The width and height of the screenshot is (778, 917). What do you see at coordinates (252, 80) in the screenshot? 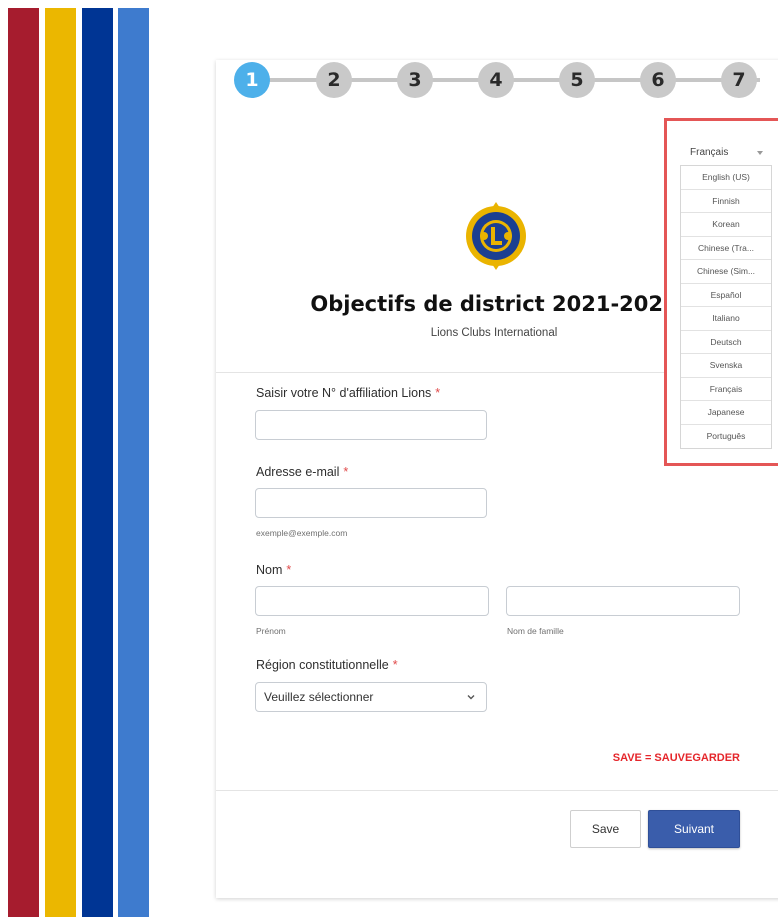
I see `step-1: 1` at bounding box center [252, 80].